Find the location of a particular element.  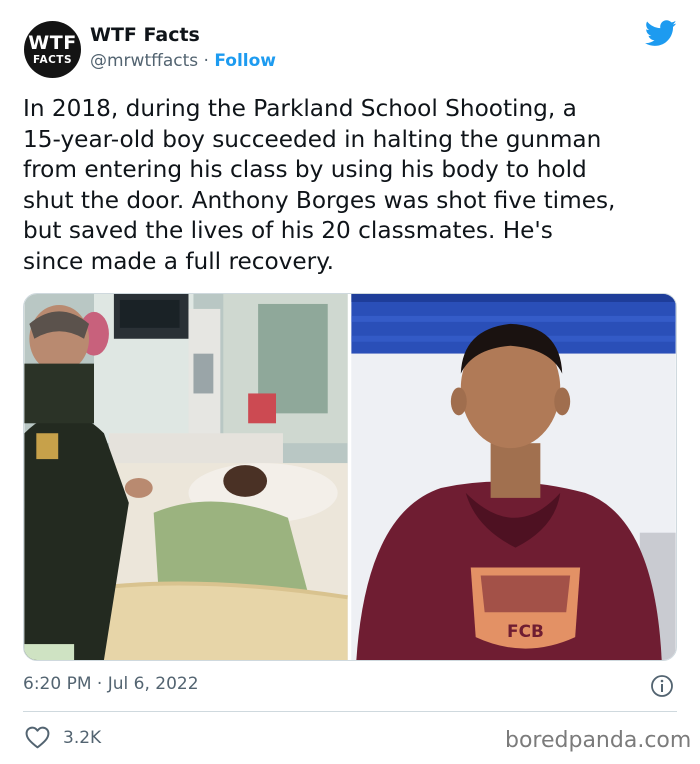

tweet-timestamp: 6:20 PM · Jul 6, 2022 is located at coordinates (111, 684).